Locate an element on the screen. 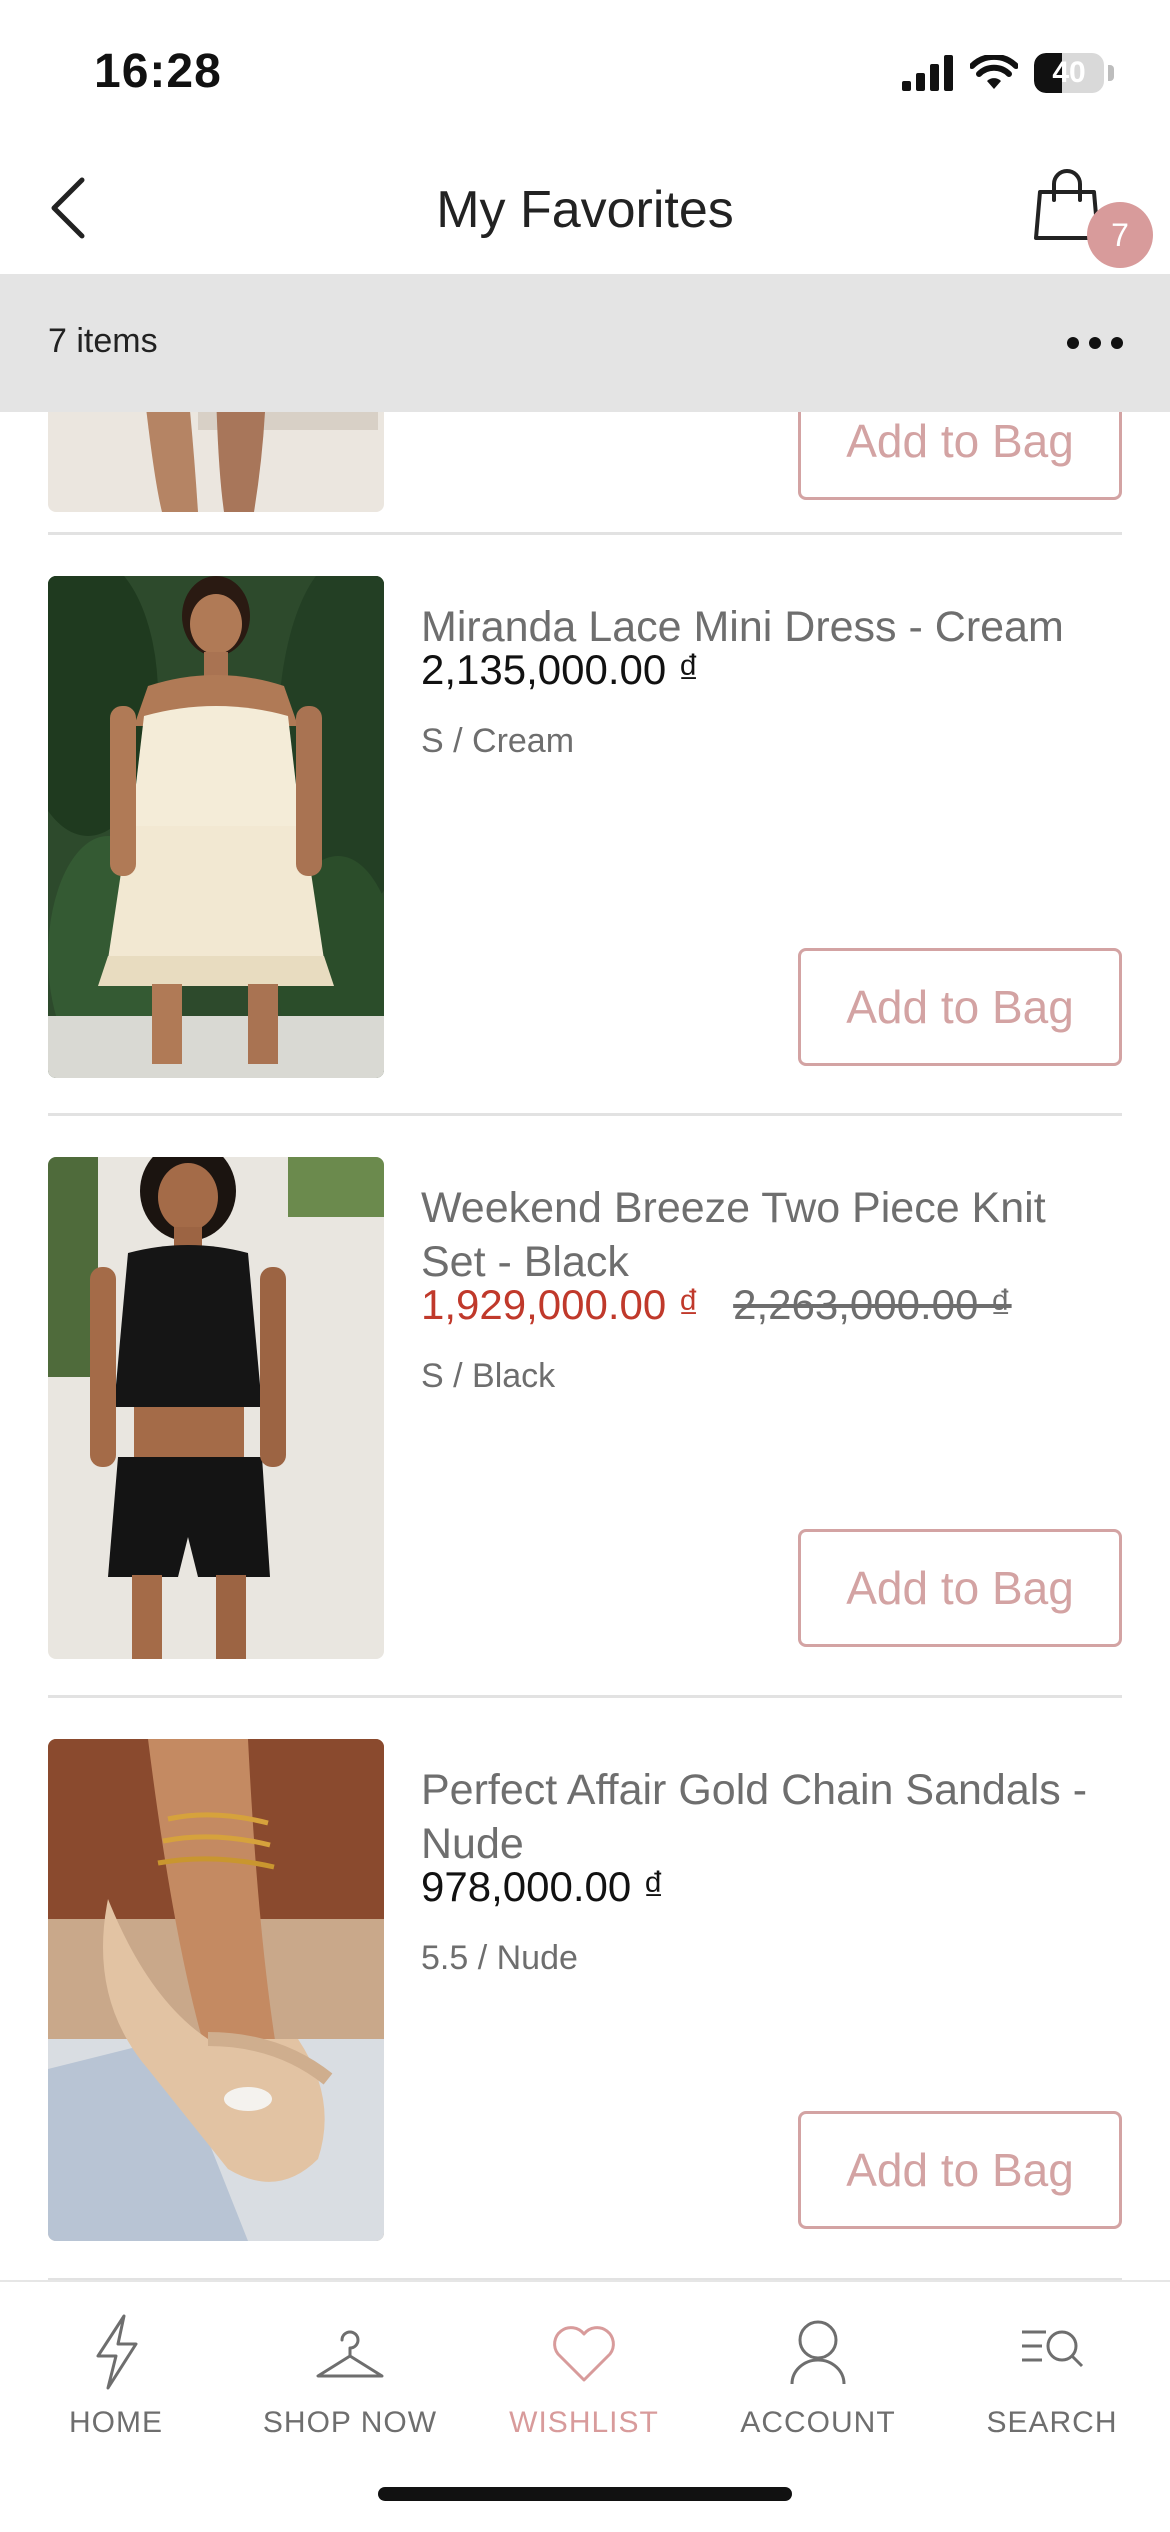 This screenshot has height=2532, width=1170. product-variant: S / Black is located at coordinates (488, 1376).